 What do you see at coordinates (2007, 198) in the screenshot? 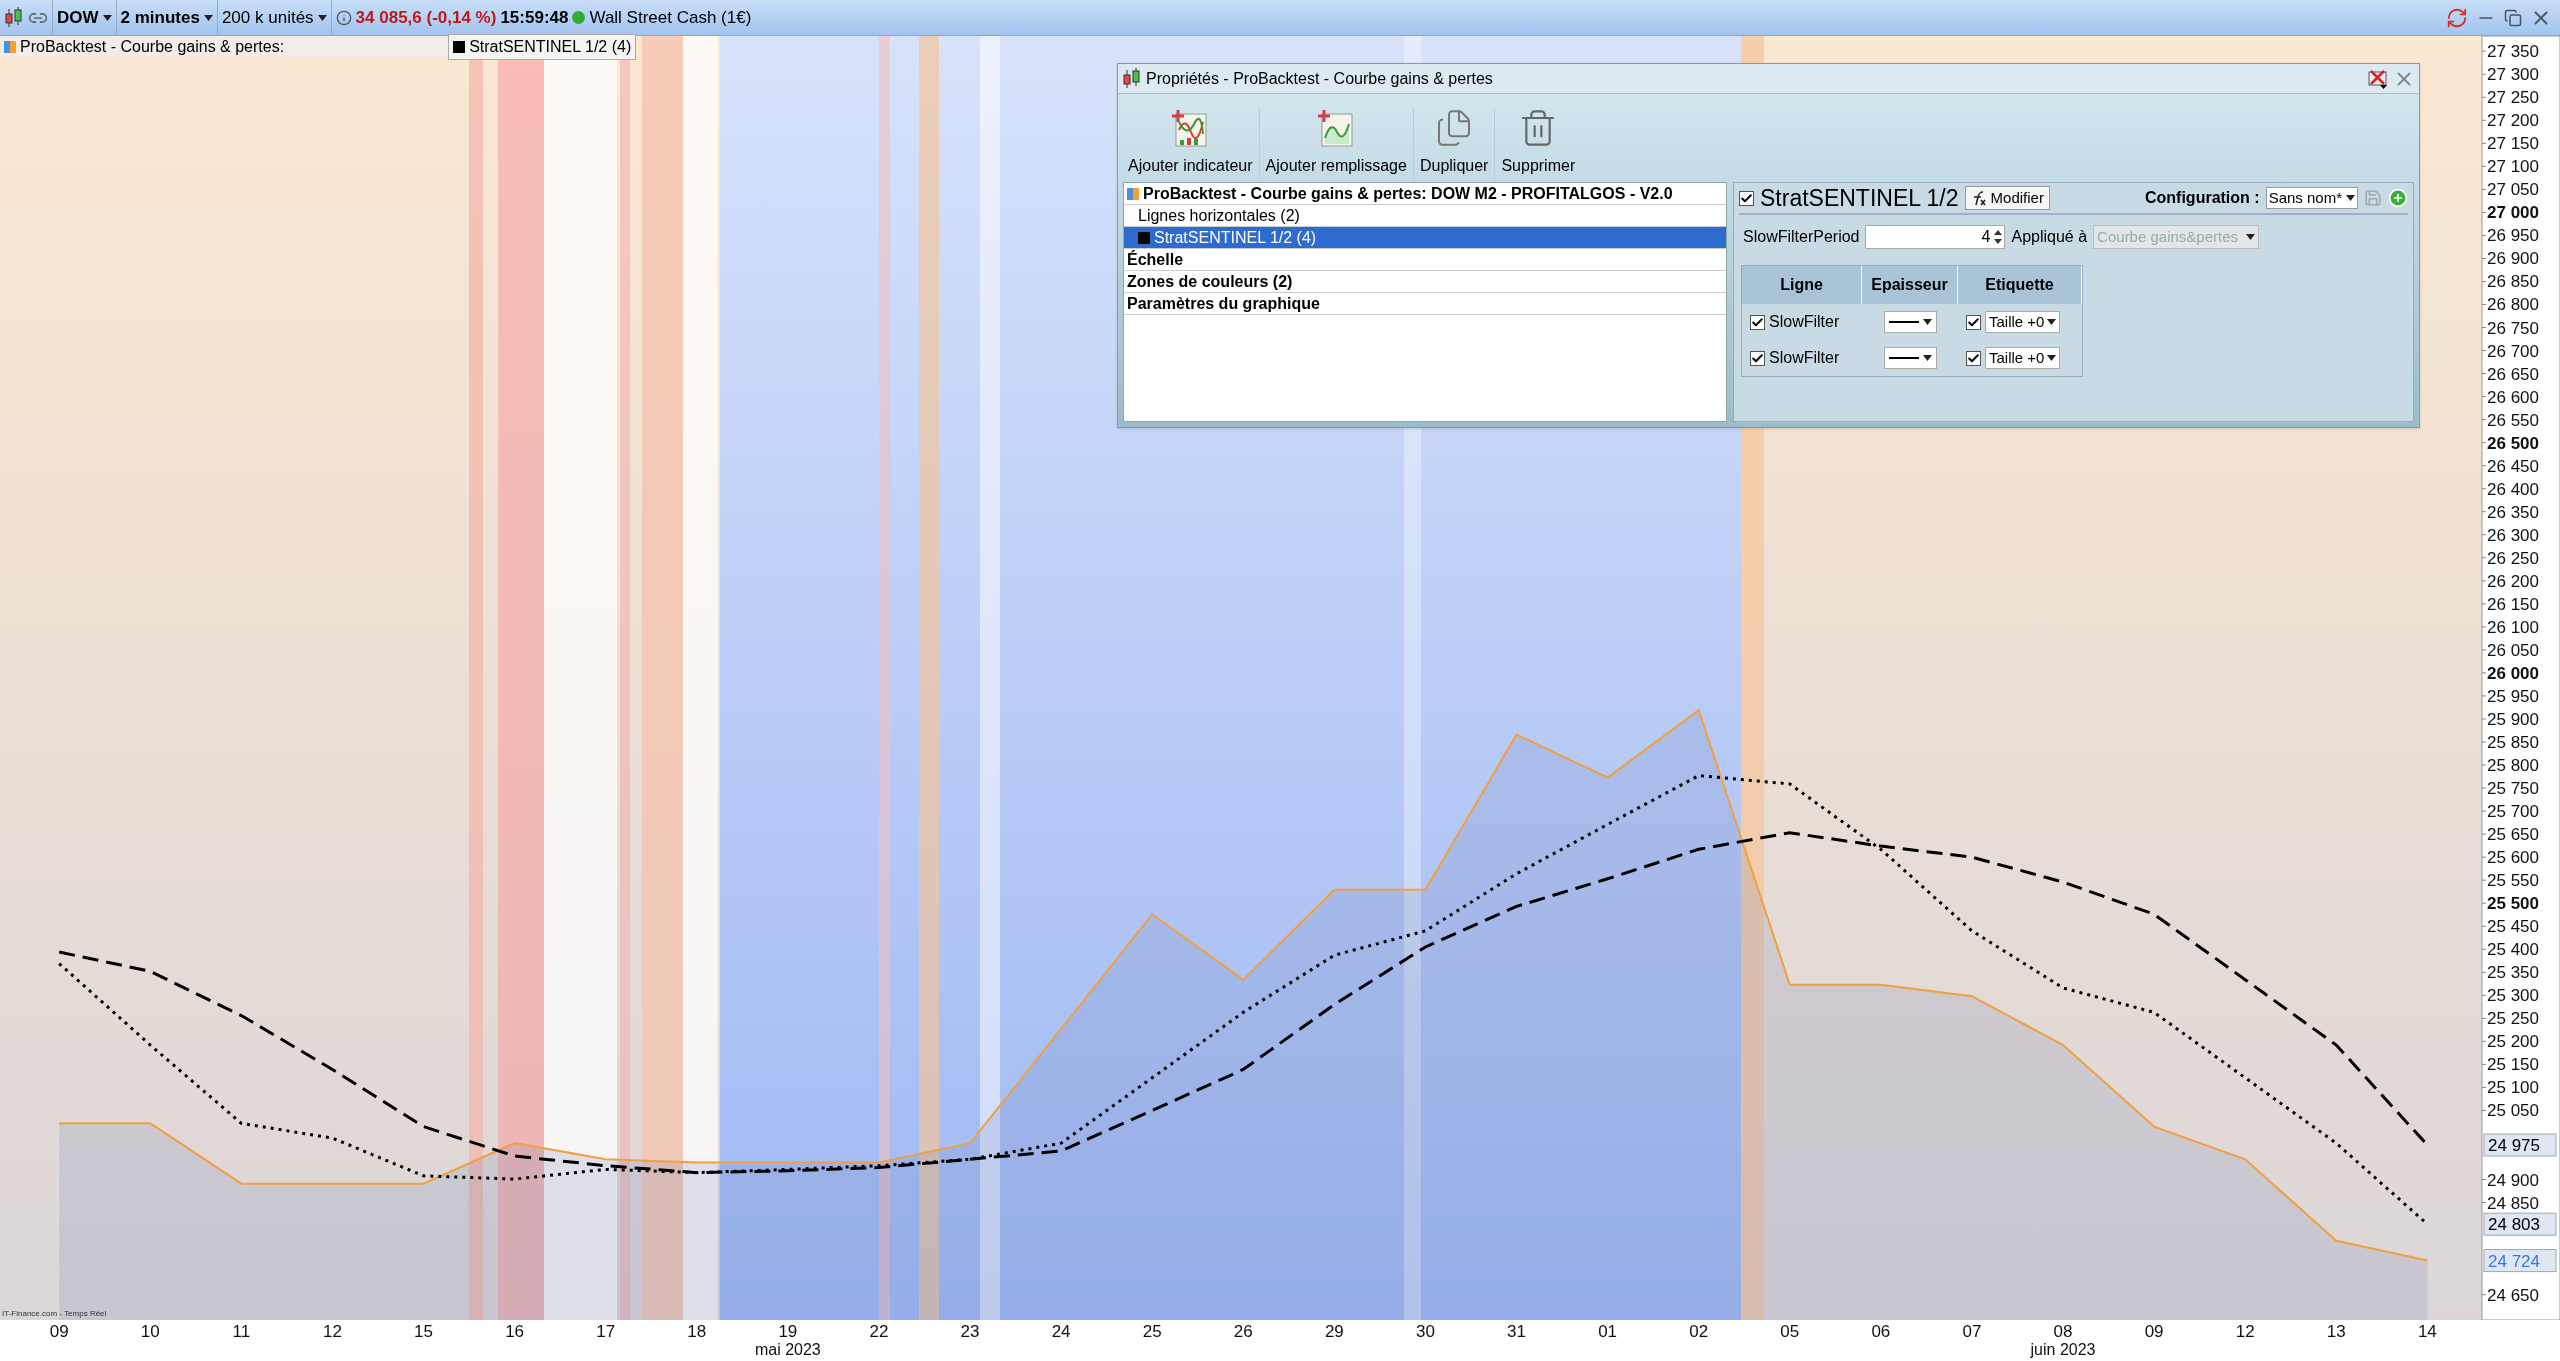
I see `modify-button: Modifier` at bounding box center [2007, 198].